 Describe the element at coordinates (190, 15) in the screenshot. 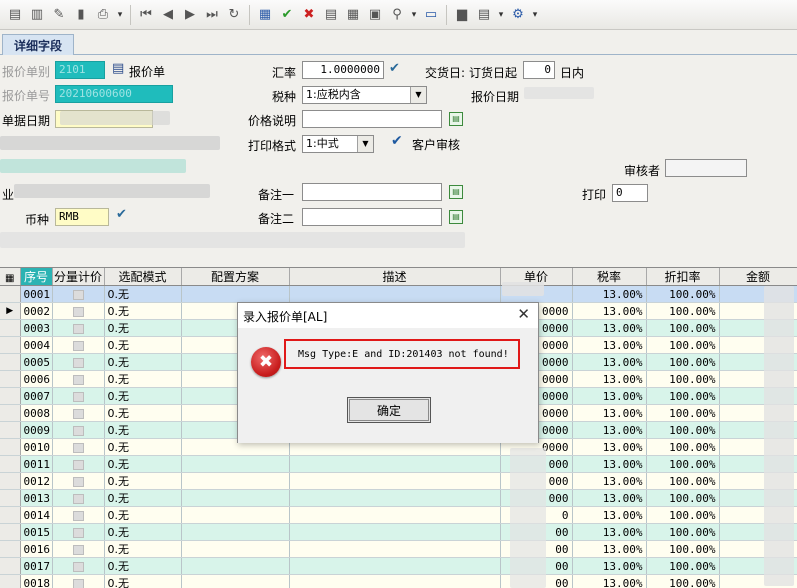

I see `next-record-icon: ▶` at that location.